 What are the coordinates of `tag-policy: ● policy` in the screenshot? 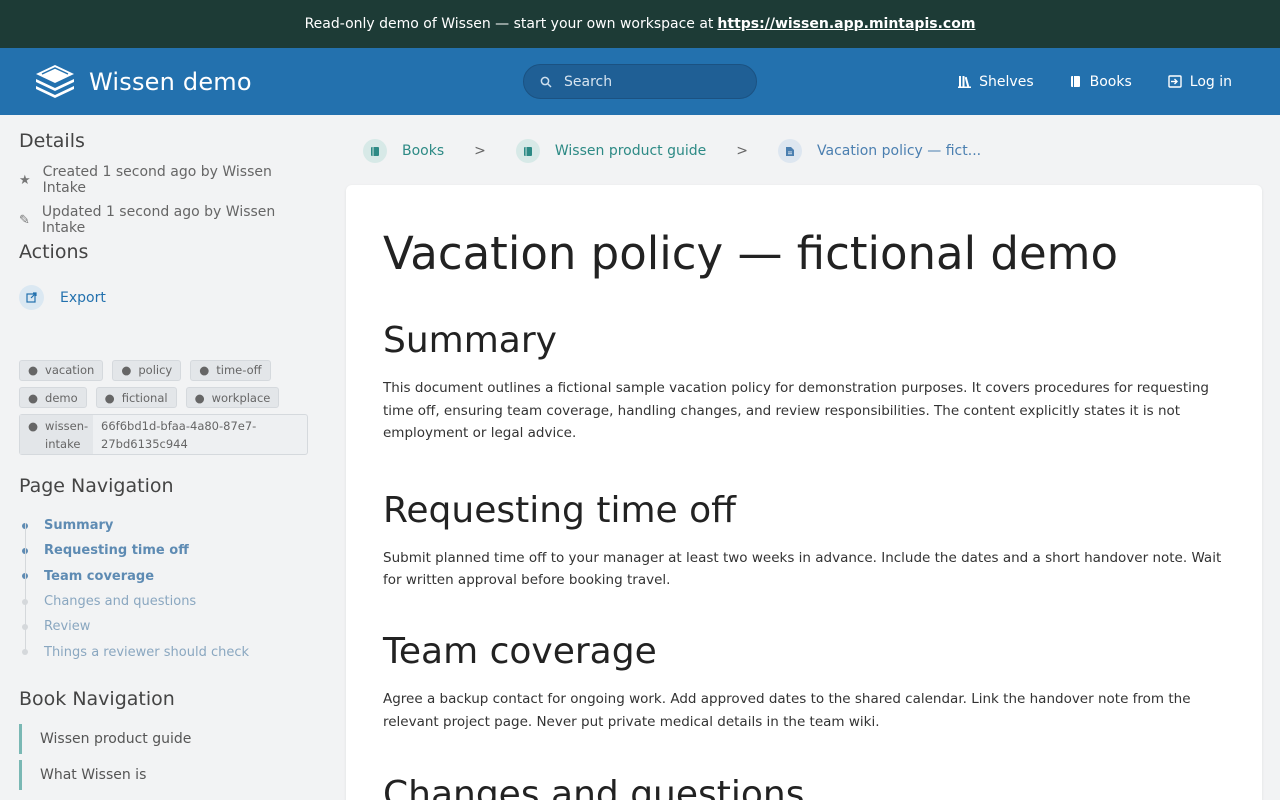 It's located at (147, 370).